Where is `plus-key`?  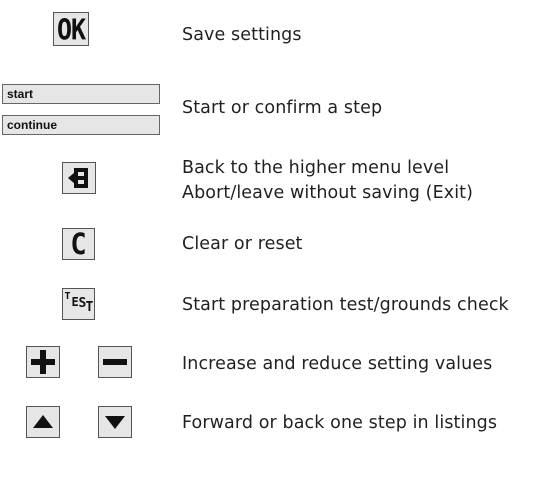 plus-key is located at coordinates (43, 362).